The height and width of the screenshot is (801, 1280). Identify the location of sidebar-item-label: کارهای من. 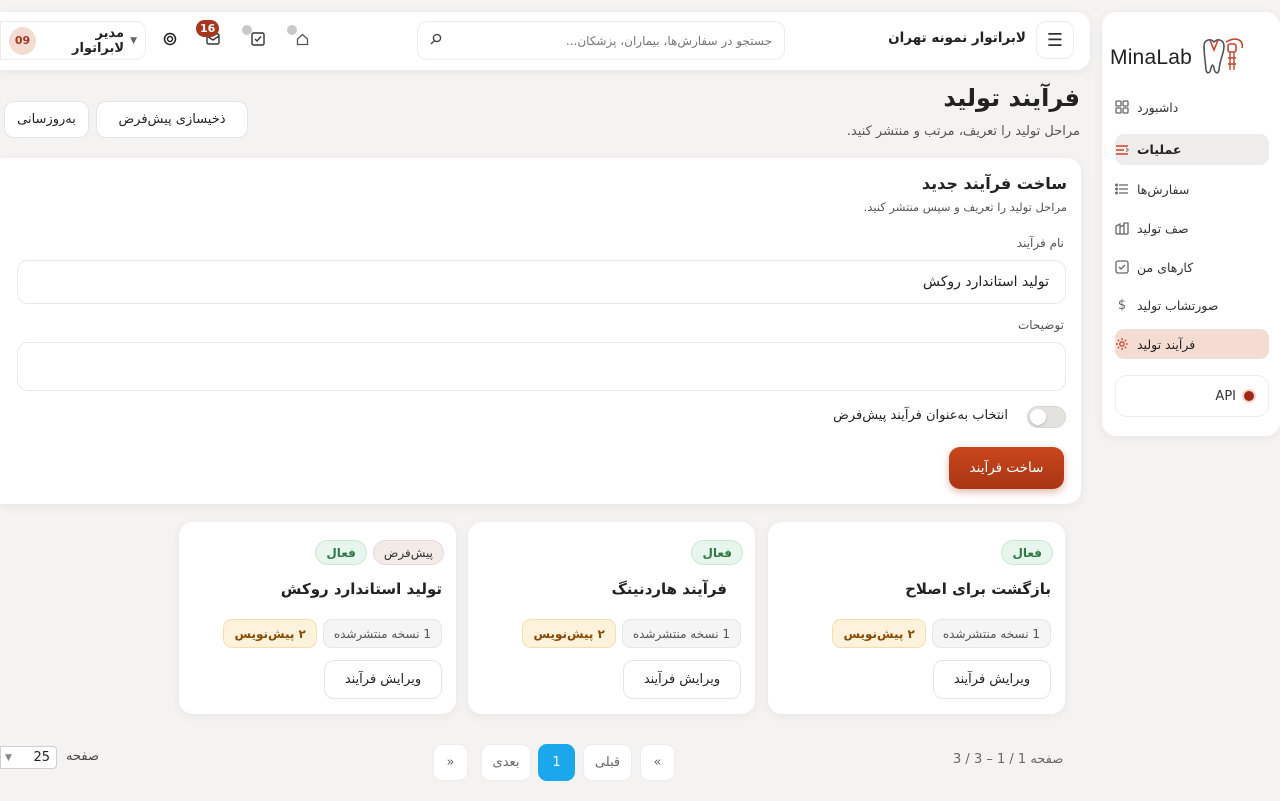
(1165, 267).